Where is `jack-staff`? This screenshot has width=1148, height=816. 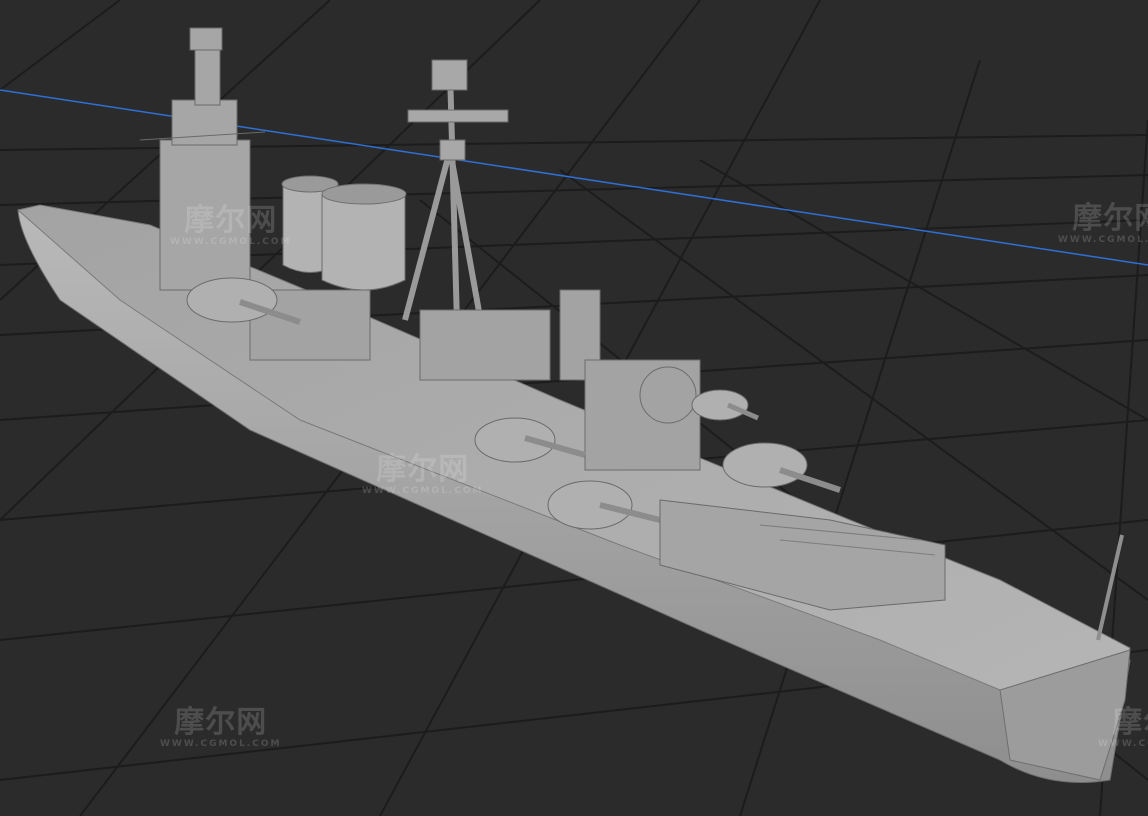 jack-staff is located at coordinates (1110, 587).